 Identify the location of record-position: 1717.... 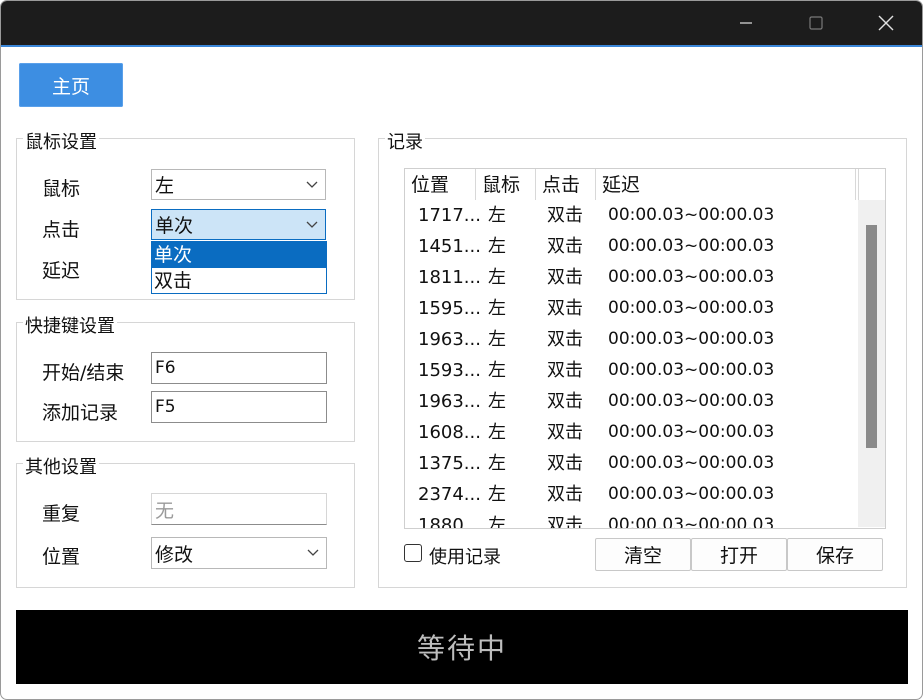
(449, 215).